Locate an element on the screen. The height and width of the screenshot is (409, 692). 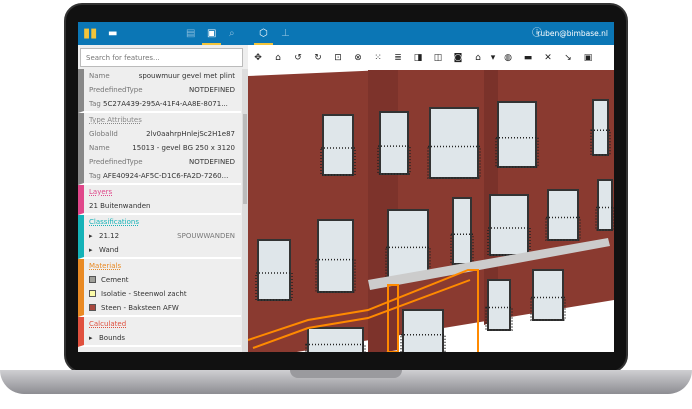
isolate-icon: ⊗ is located at coordinates (358, 58).